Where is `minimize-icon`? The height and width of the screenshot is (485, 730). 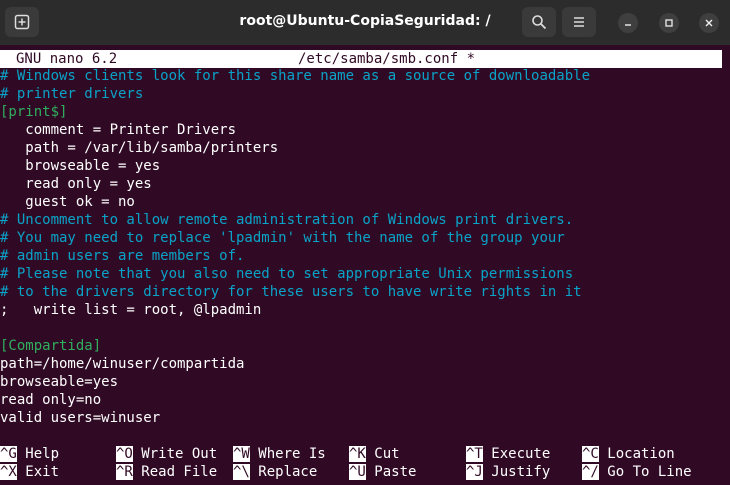 minimize-icon is located at coordinates (628, 25).